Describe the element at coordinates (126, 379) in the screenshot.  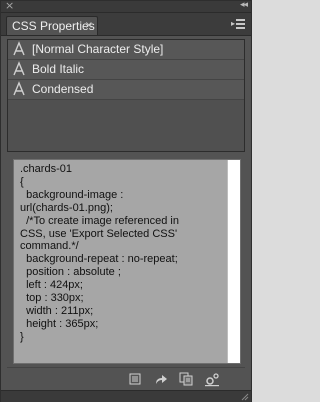
I see `panel-footer-toolbar` at that location.